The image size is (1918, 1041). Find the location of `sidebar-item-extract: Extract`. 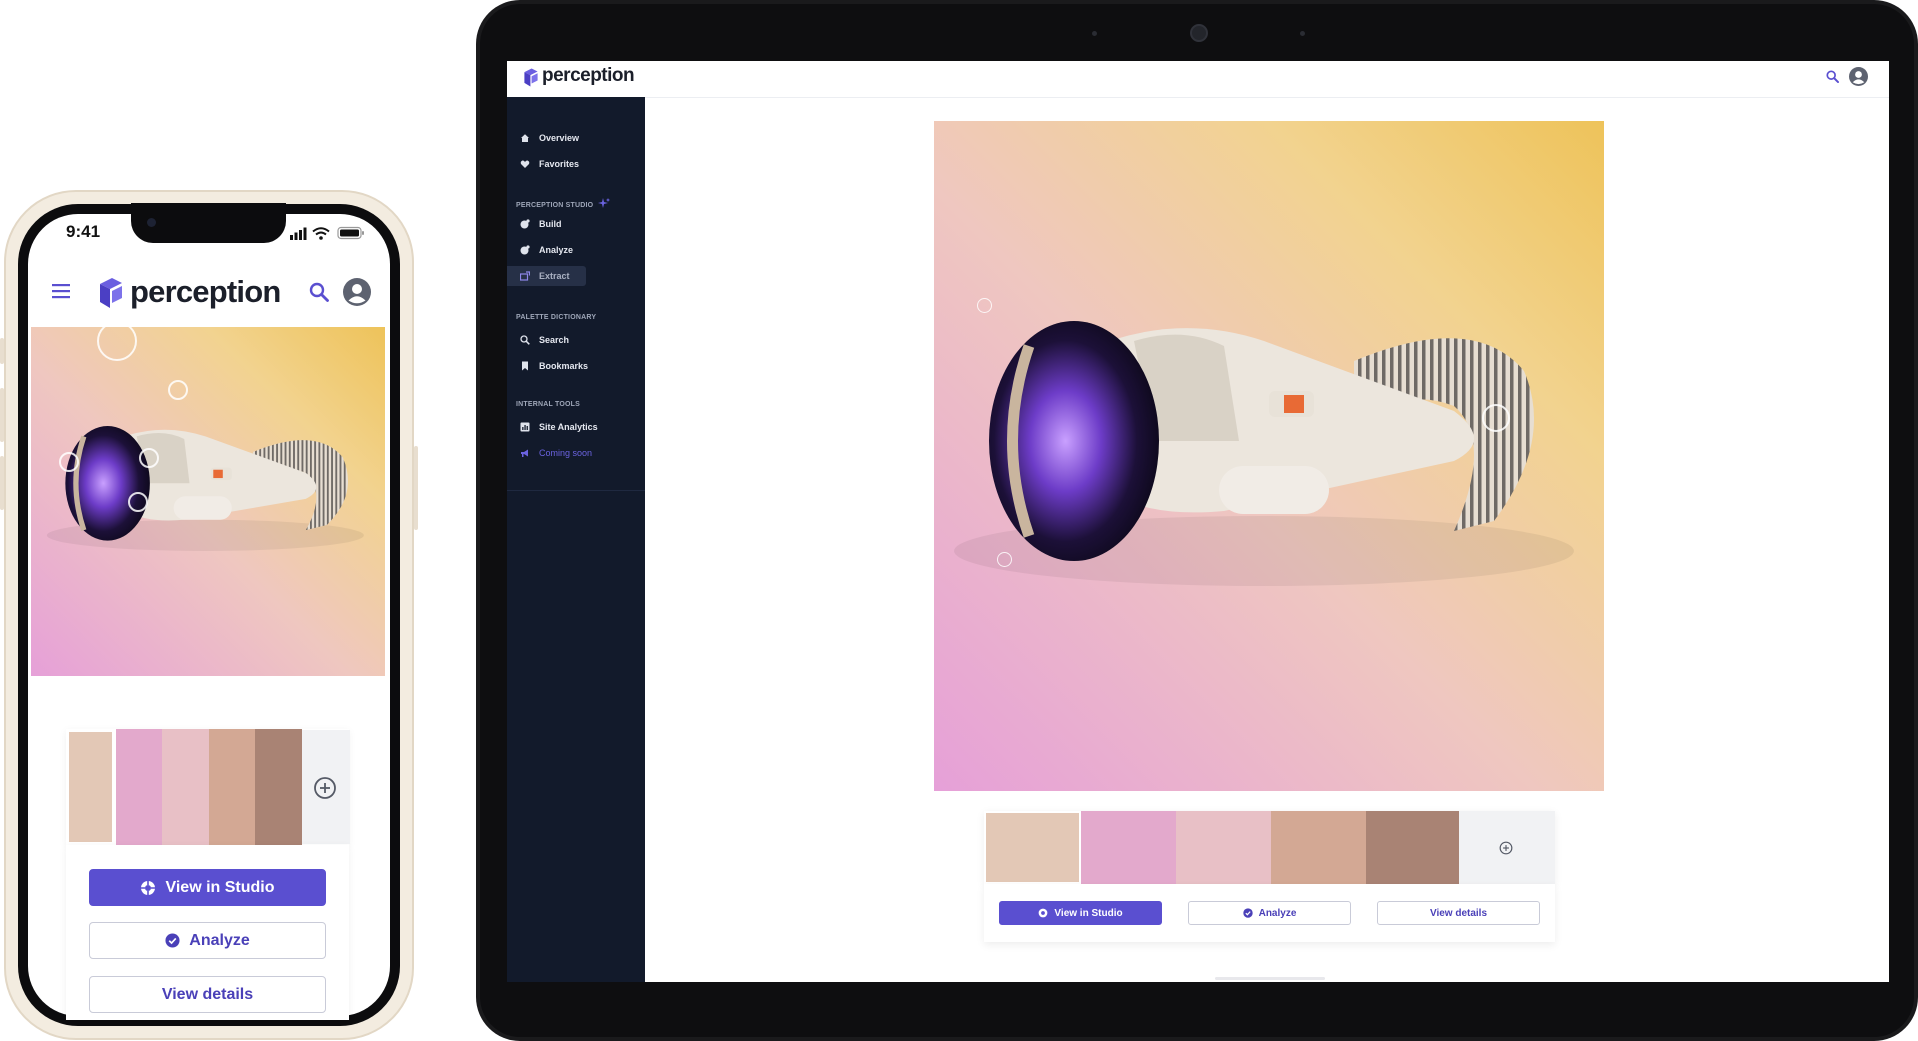

sidebar-item-extract: Extract is located at coordinates (546, 276).